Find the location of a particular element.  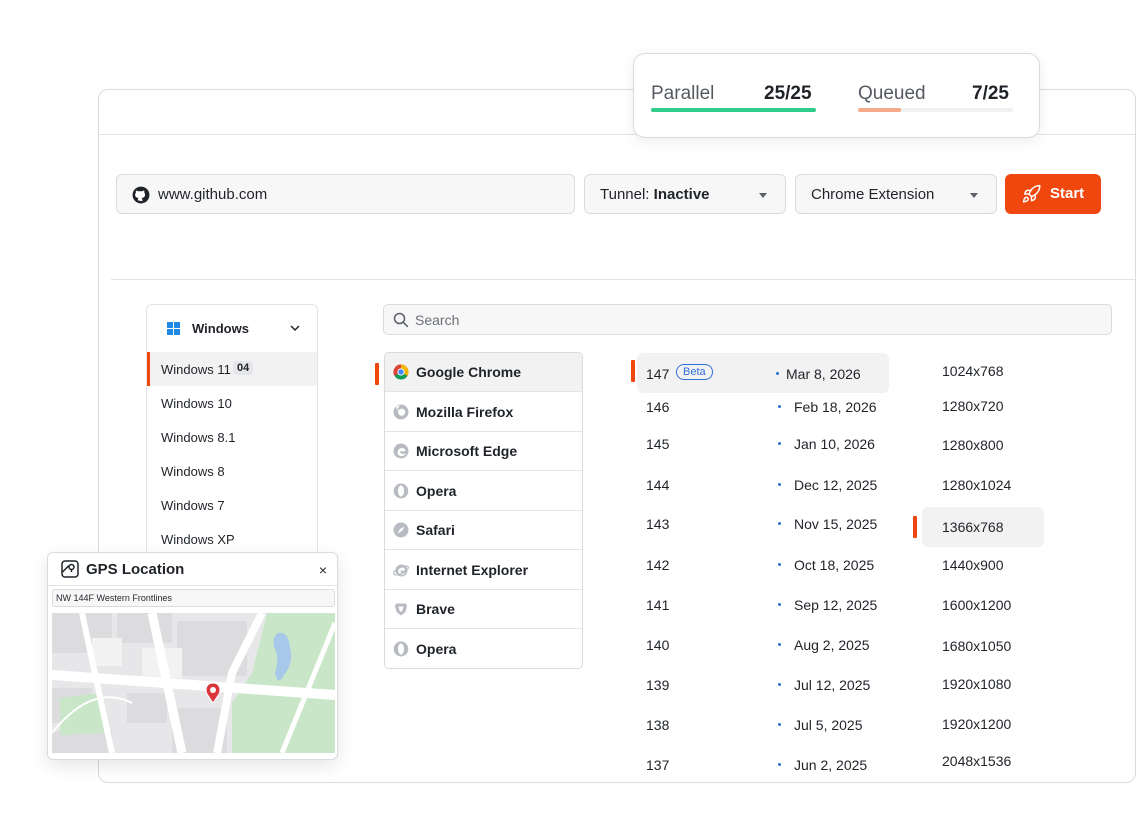

browser-item-internet-explorer: Internet Explorer is located at coordinates (483, 570).